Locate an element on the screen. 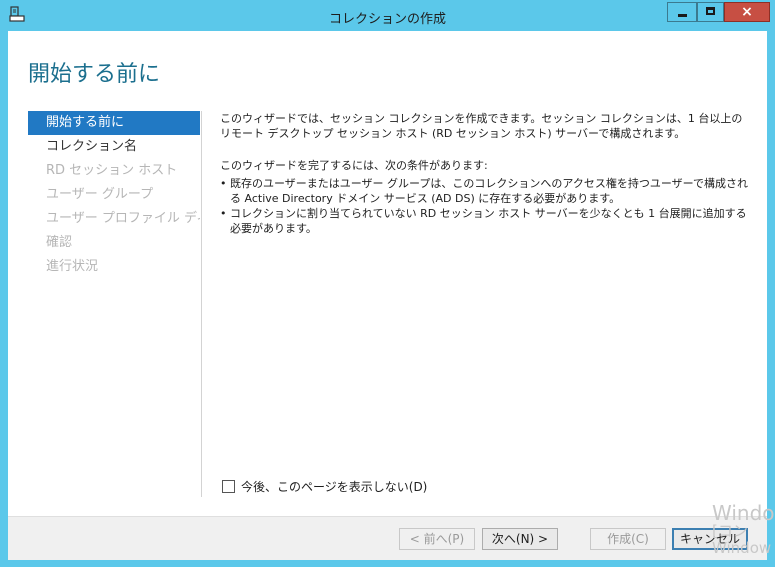  dont-show-again-label: 今後、このページを表示しない(D) is located at coordinates (334, 486).